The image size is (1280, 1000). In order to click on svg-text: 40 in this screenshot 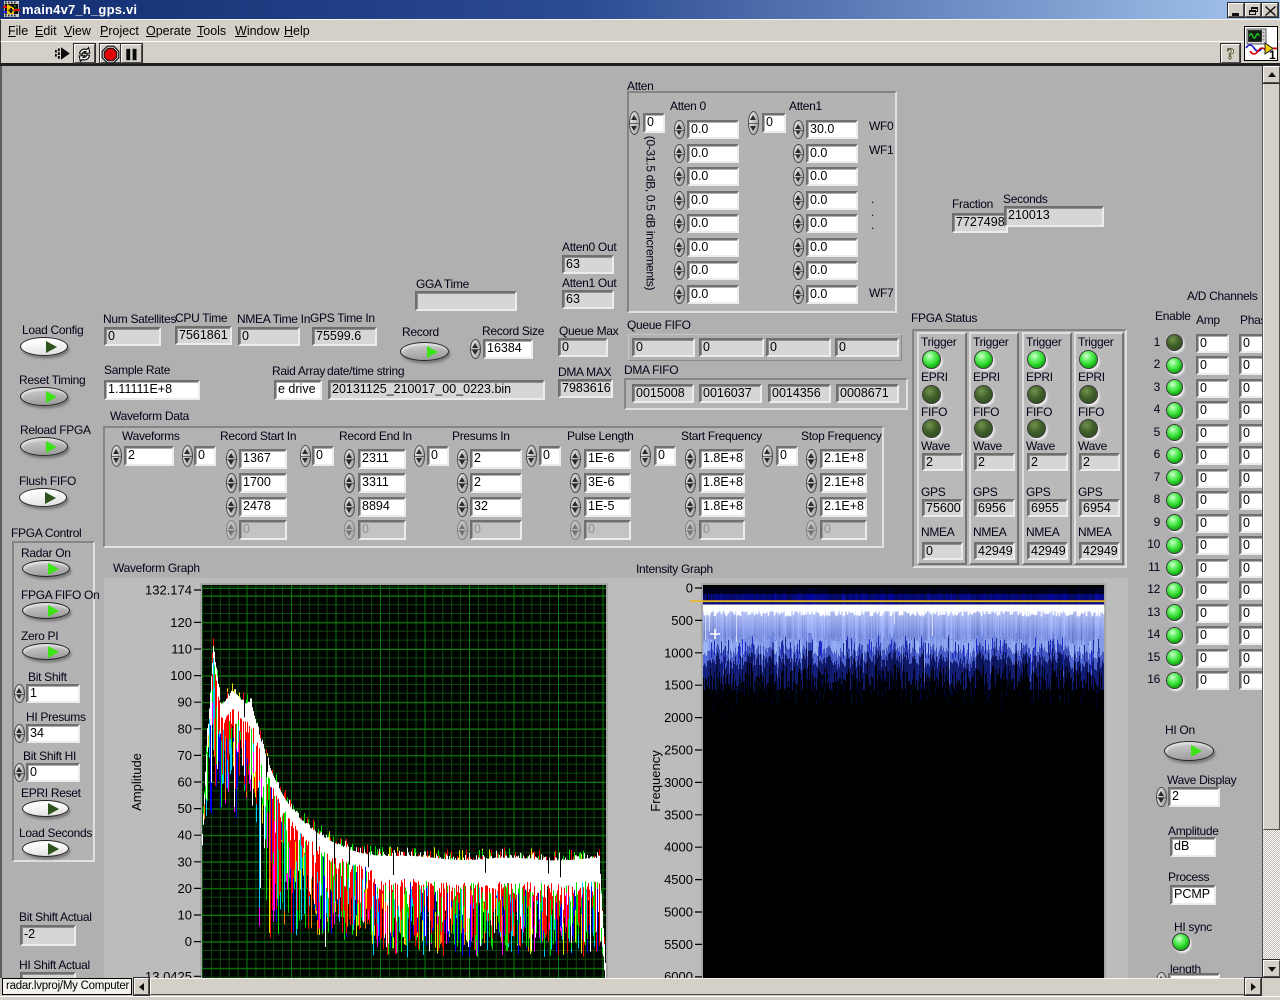, I will do `click(185, 835)`.